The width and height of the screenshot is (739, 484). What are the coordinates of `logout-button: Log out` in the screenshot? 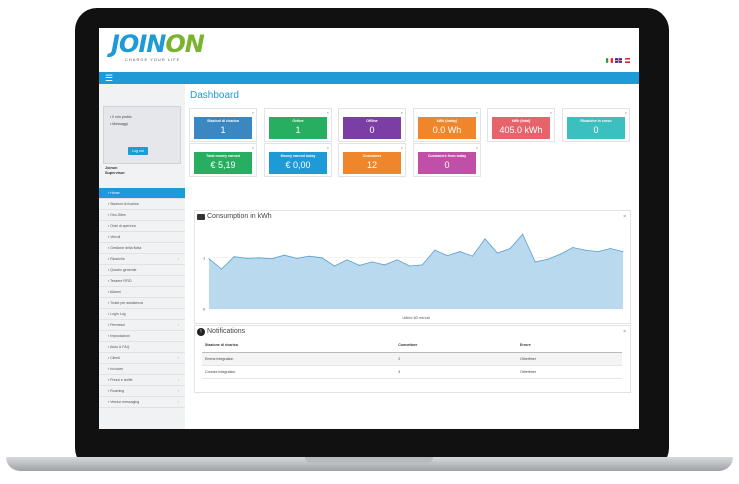 It's located at (138, 151).